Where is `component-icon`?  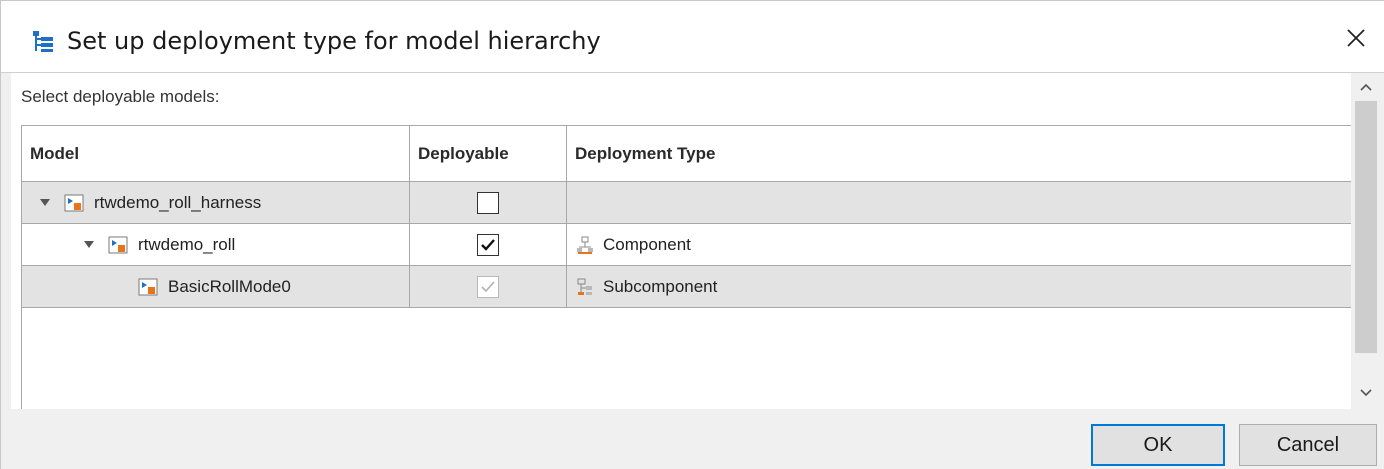 component-icon is located at coordinates (585, 245).